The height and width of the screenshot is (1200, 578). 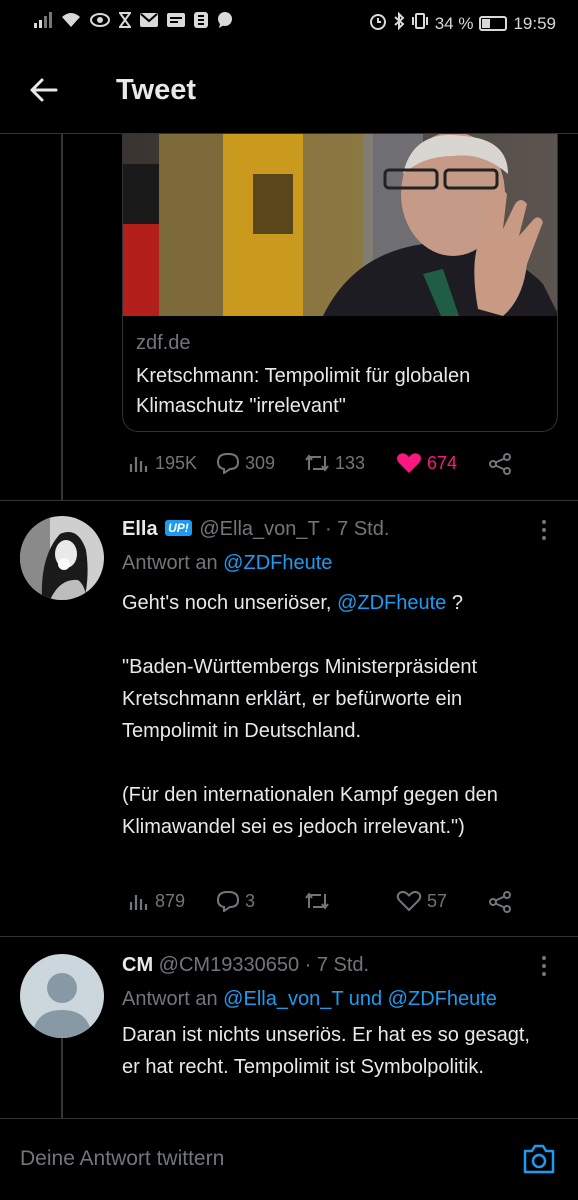 What do you see at coordinates (457, 603) in the screenshot?
I see `tweet-text-segment: ?` at bounding box center [457, 603].